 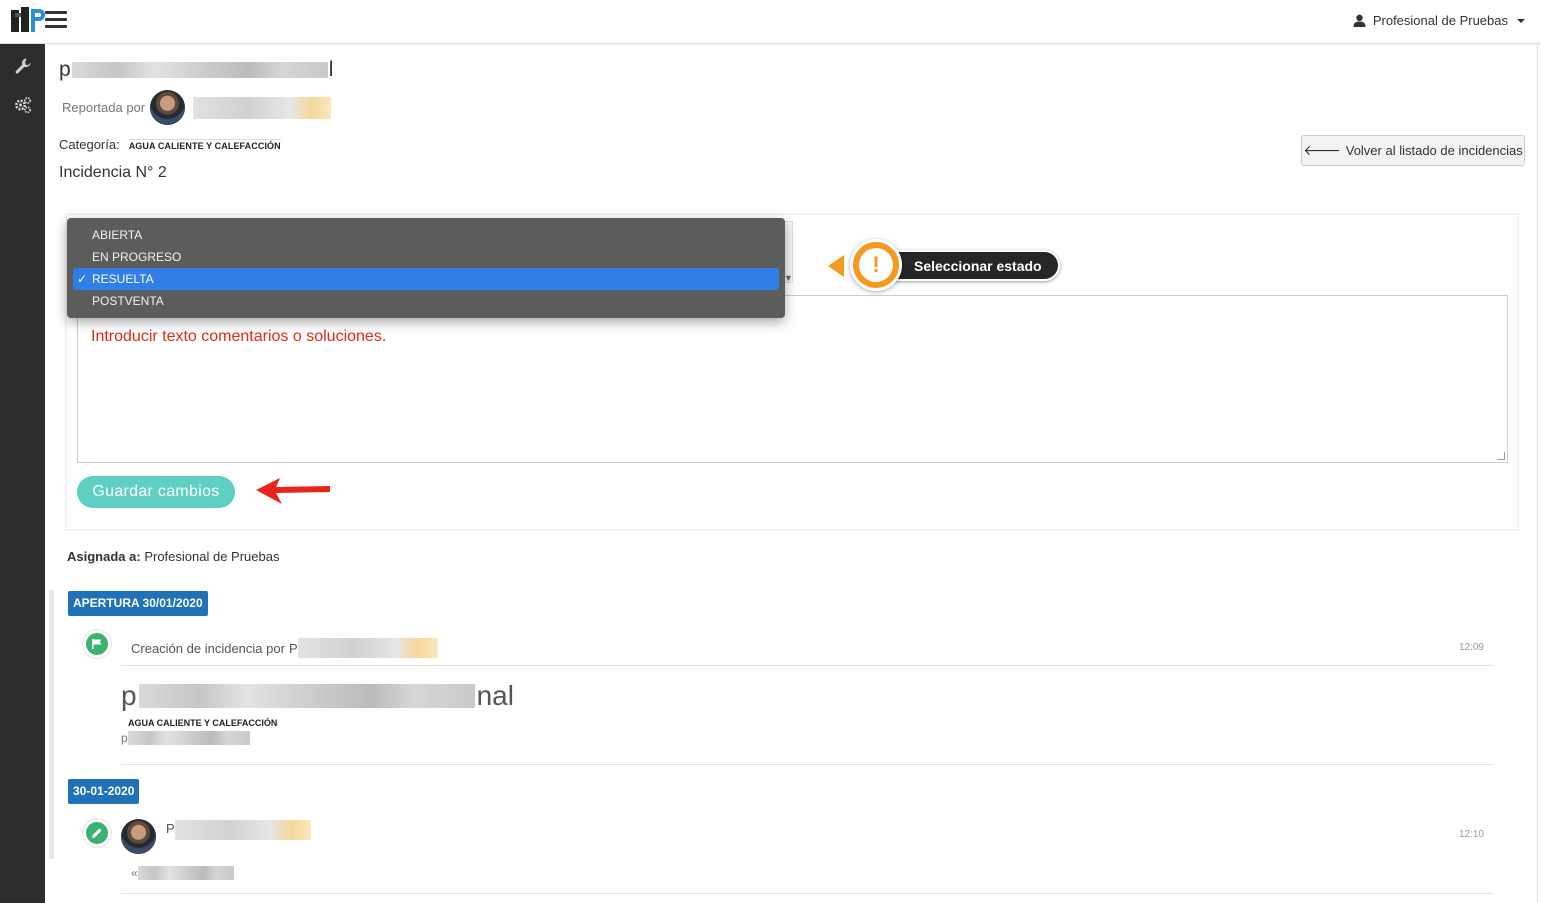 I want to click on user-name: Profesional de Pruebas, so click(x=1440, y=20).